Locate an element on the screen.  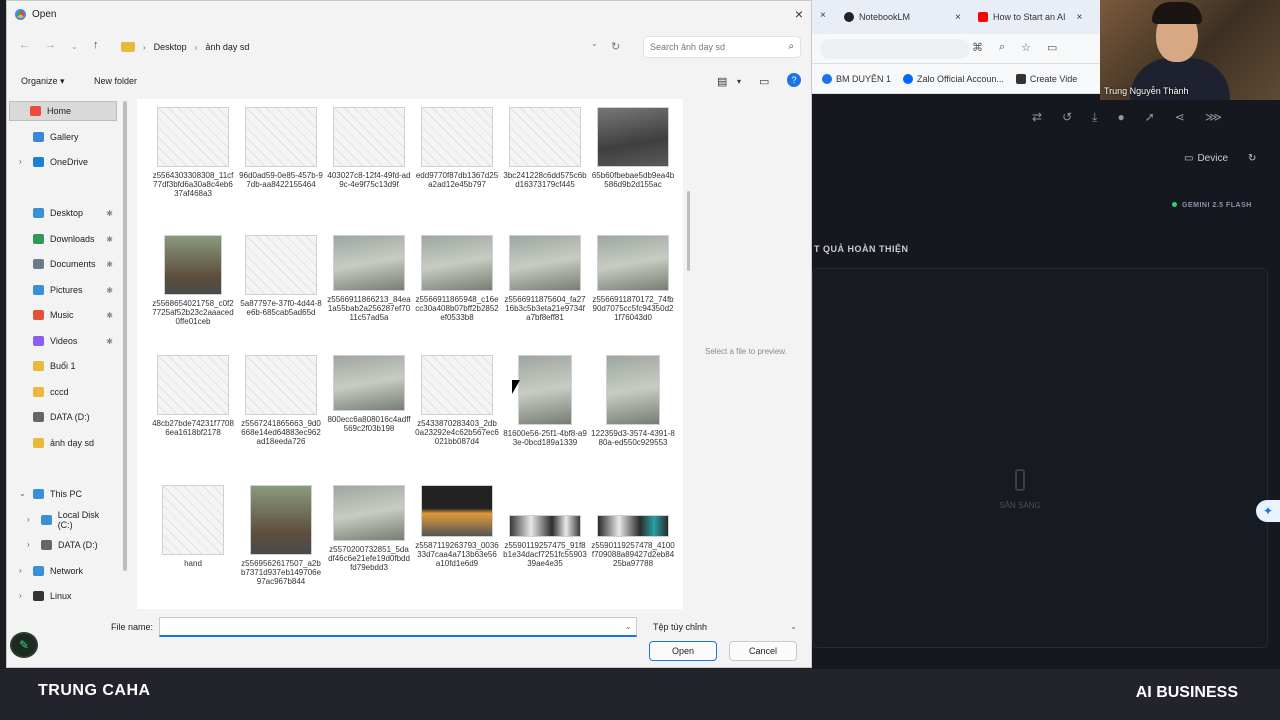
recent-dropdown-icon: ⌄ is located at coordinates (74, 46).